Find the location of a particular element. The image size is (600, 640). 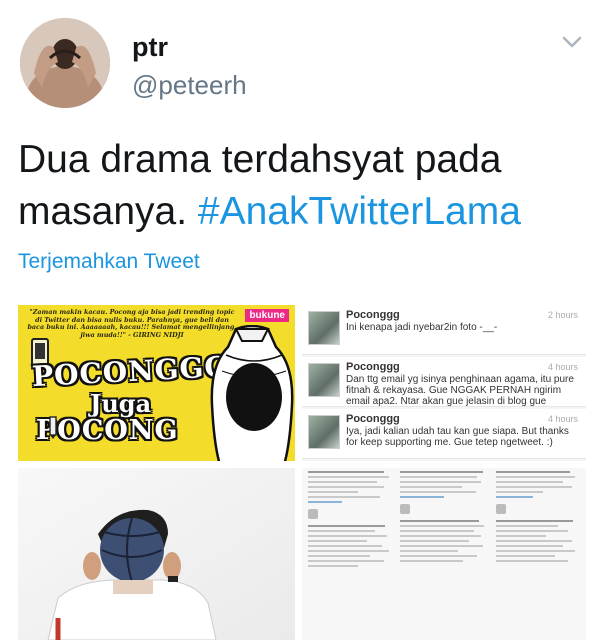

publisher-badge: bukune is located at coordinates (267, 315).